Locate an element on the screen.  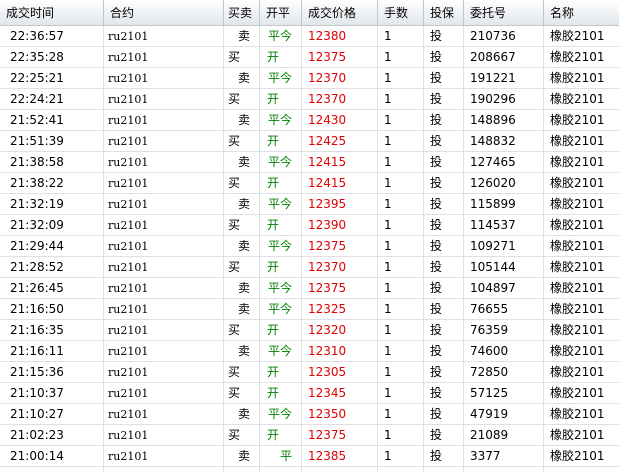
table-row: 21:00:14 ru2101 卖 平 12385 1 投 3377 橡胶2101 is located at coordinates (309, 456).